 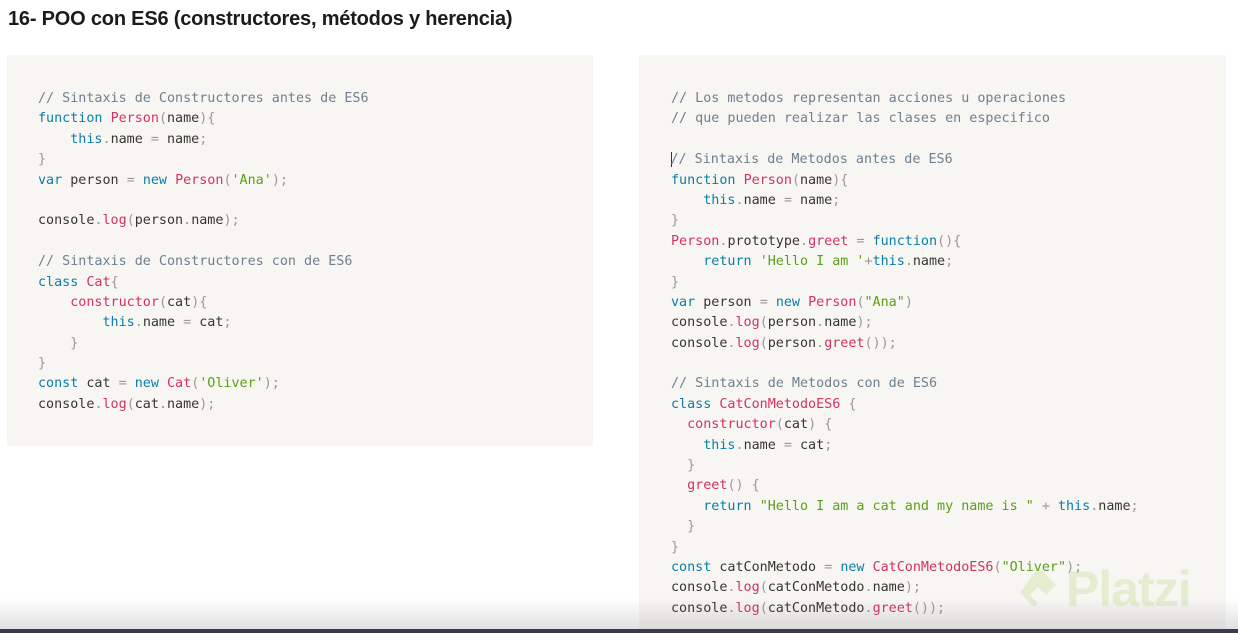 I want to click on code-token-keyword: function, so click(x=703, y=180).